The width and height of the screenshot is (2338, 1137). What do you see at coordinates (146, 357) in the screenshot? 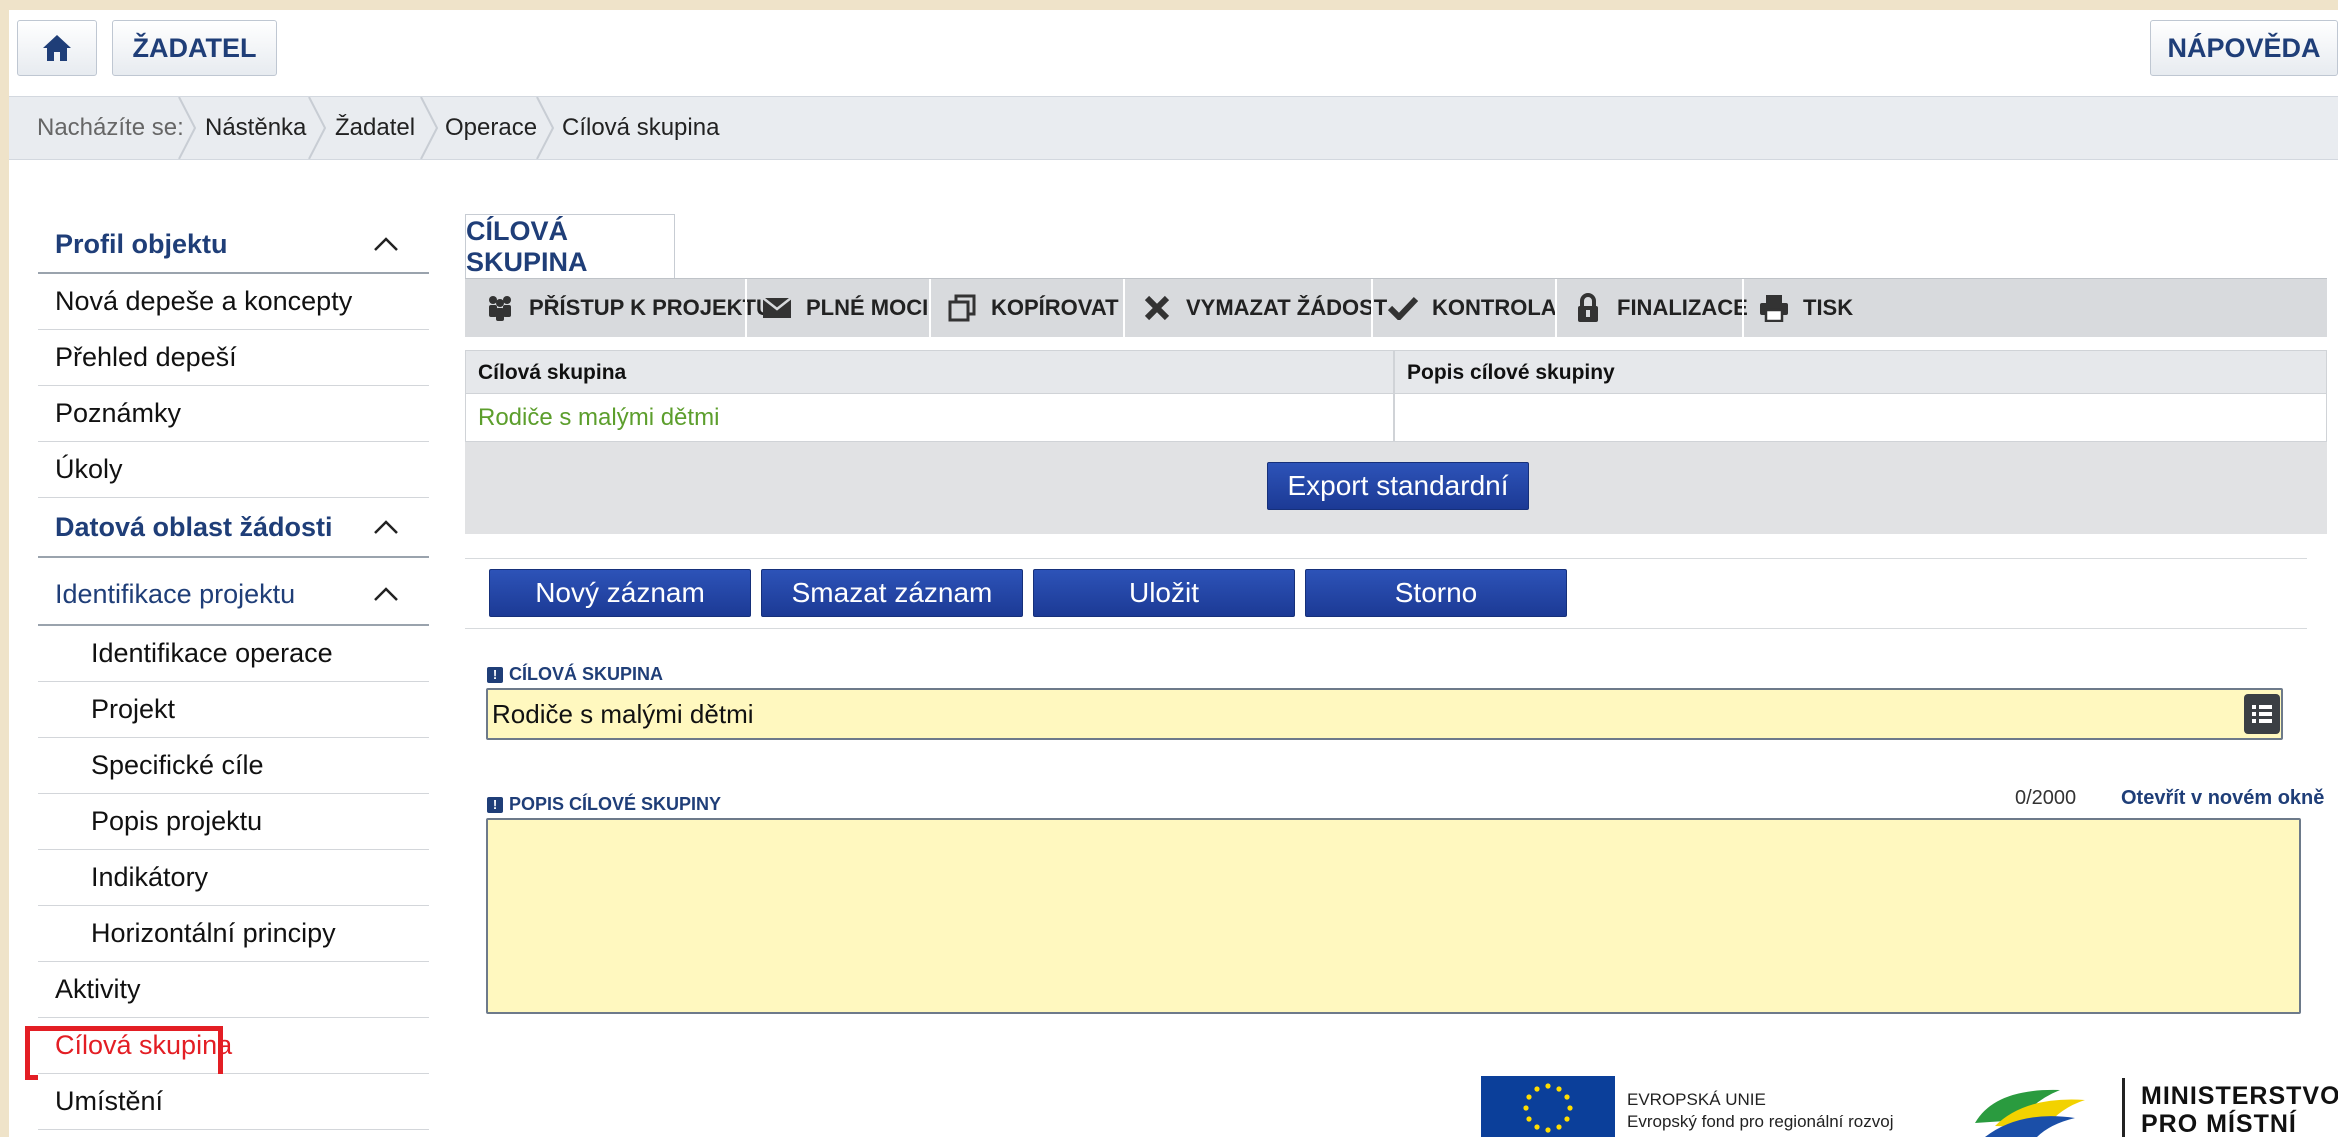
I see `sidebar-item-label: Přehled depeší` at bounding box center [146, 357].